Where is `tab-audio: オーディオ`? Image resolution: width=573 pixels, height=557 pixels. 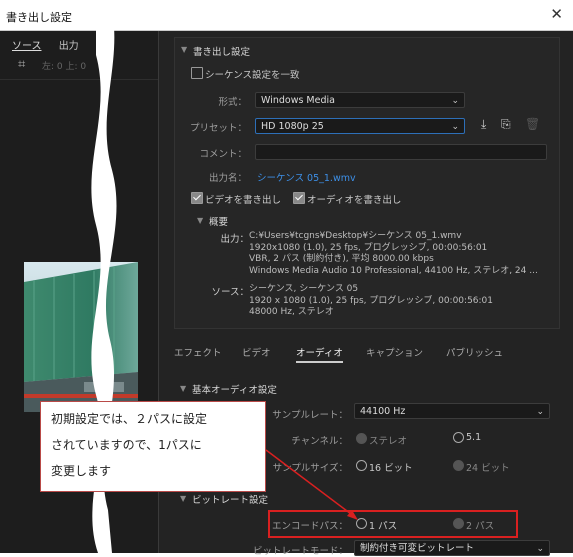
tab-audio: オーディオ is located at coordinates (319, 354).